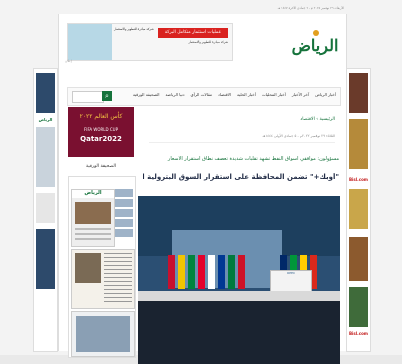  What do you see at coordinates (101, 139) in the screenshot?
I see `world-cup-place: Qatar2022` at bounding box center [101, 139].